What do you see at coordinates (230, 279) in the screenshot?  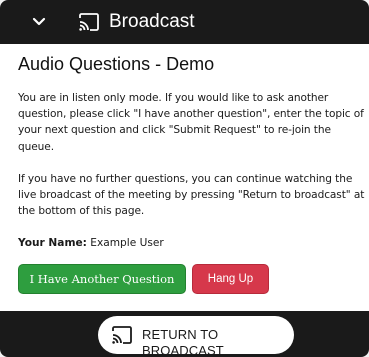 I see `hang-up-button: Hang Up` at bounding box center [230, 279].